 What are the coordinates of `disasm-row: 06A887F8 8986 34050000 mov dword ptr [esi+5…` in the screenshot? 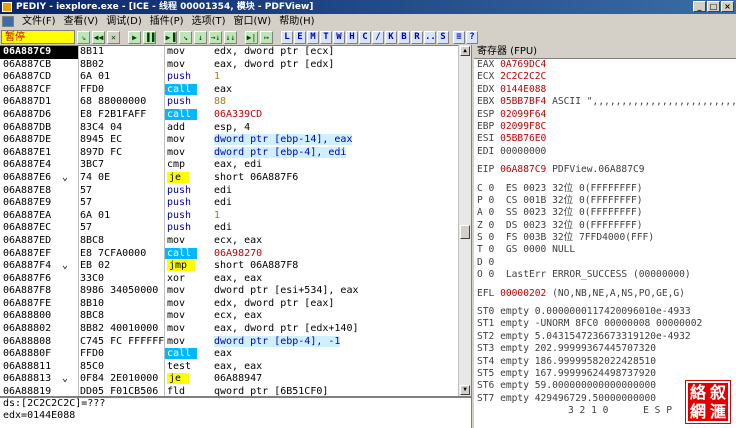 It's located at (235, 291).